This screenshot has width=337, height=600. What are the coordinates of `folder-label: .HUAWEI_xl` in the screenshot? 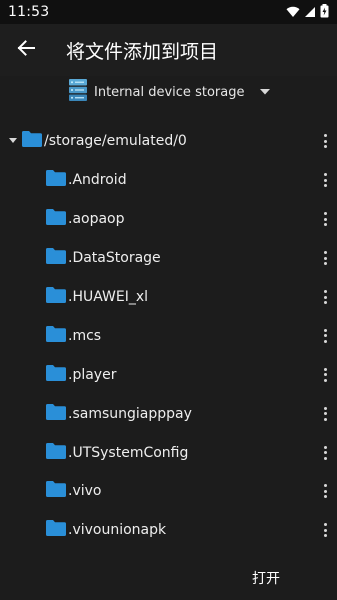 It's located at (108, 297).